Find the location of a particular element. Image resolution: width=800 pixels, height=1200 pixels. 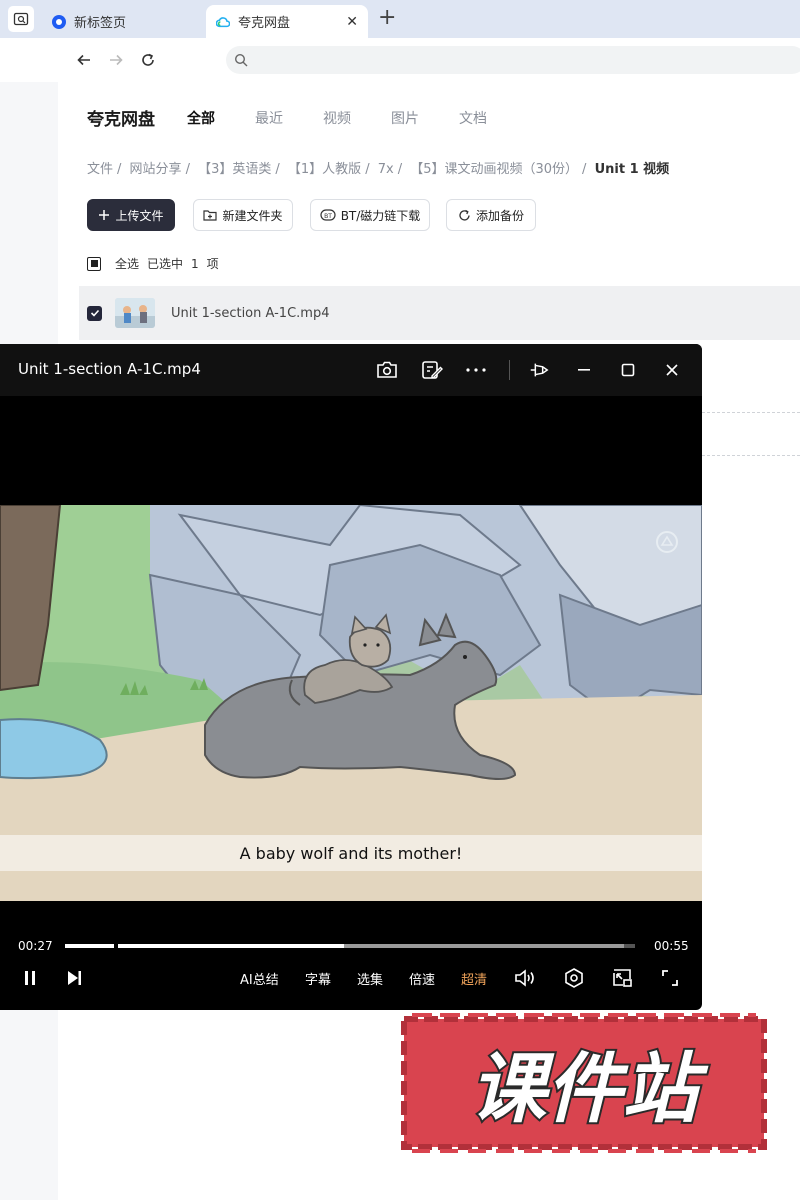

tab-search-icon is located at coordinates (21, 19).